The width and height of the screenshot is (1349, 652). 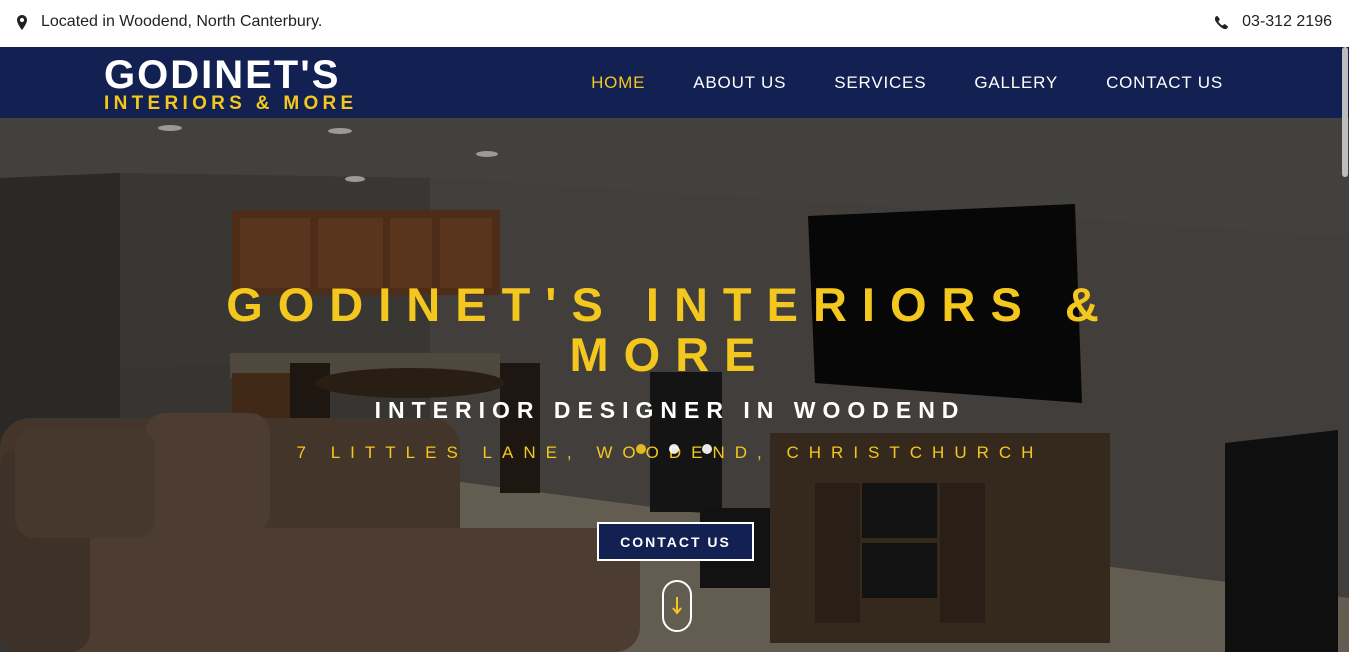 I want to click on hero-title: GODINET'S INTERIORS & MORE, so click(x=670, y=329).